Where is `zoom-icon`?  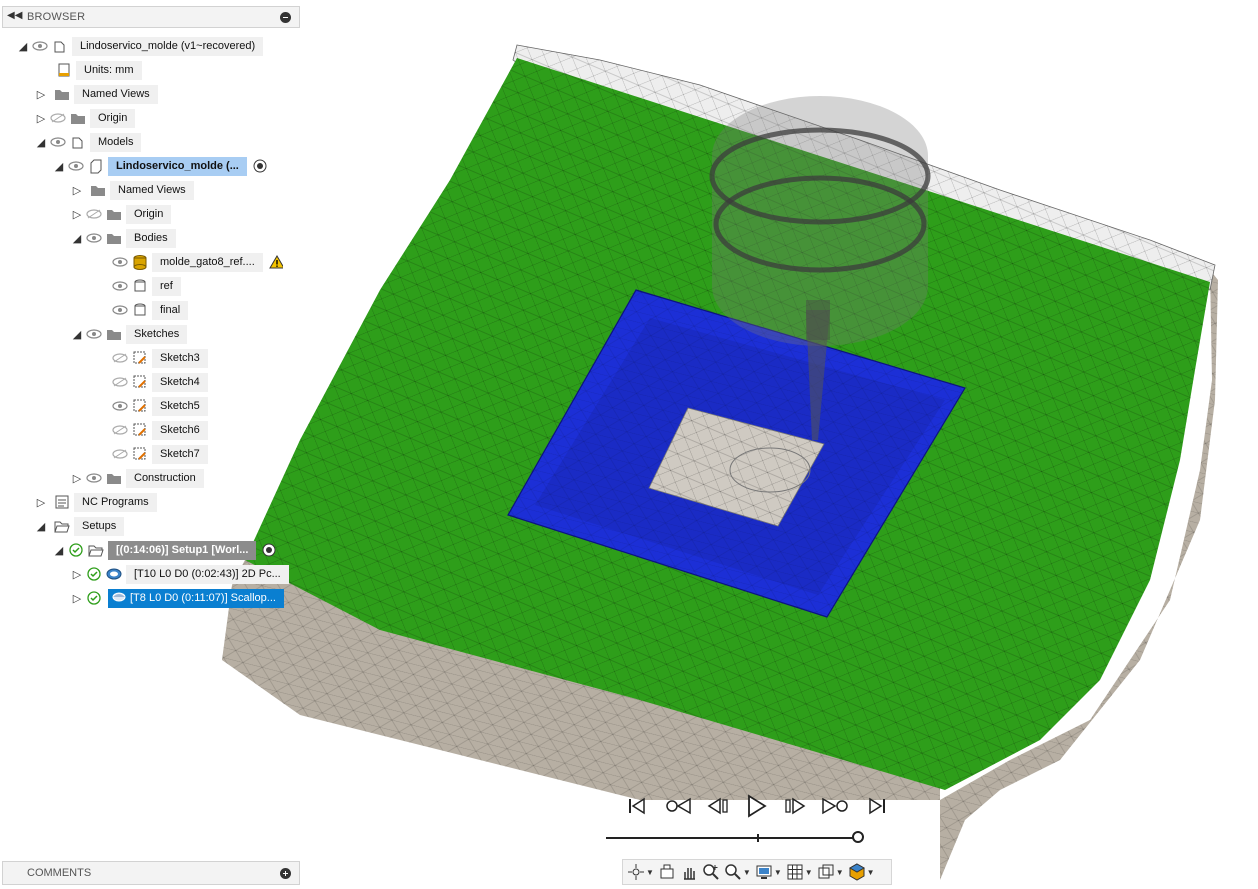 zoom-icon is located at coordinates (733, 872).